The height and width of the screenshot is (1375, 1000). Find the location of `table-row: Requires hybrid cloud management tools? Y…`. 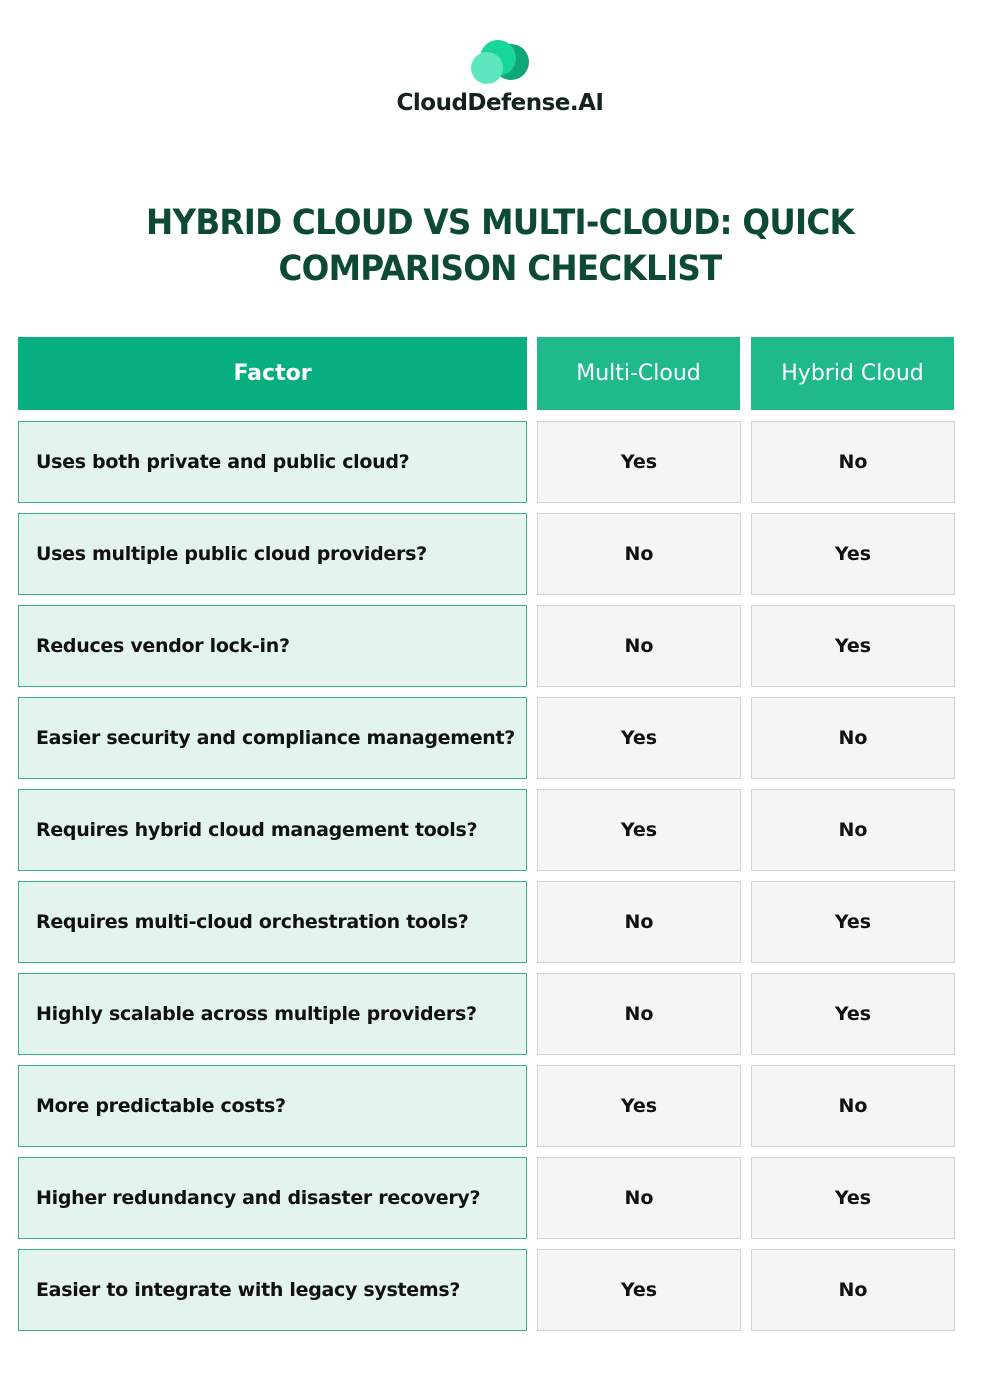

table-row: Requires hybrid cloud management tools? Y… is located at coordinates (500, 830).